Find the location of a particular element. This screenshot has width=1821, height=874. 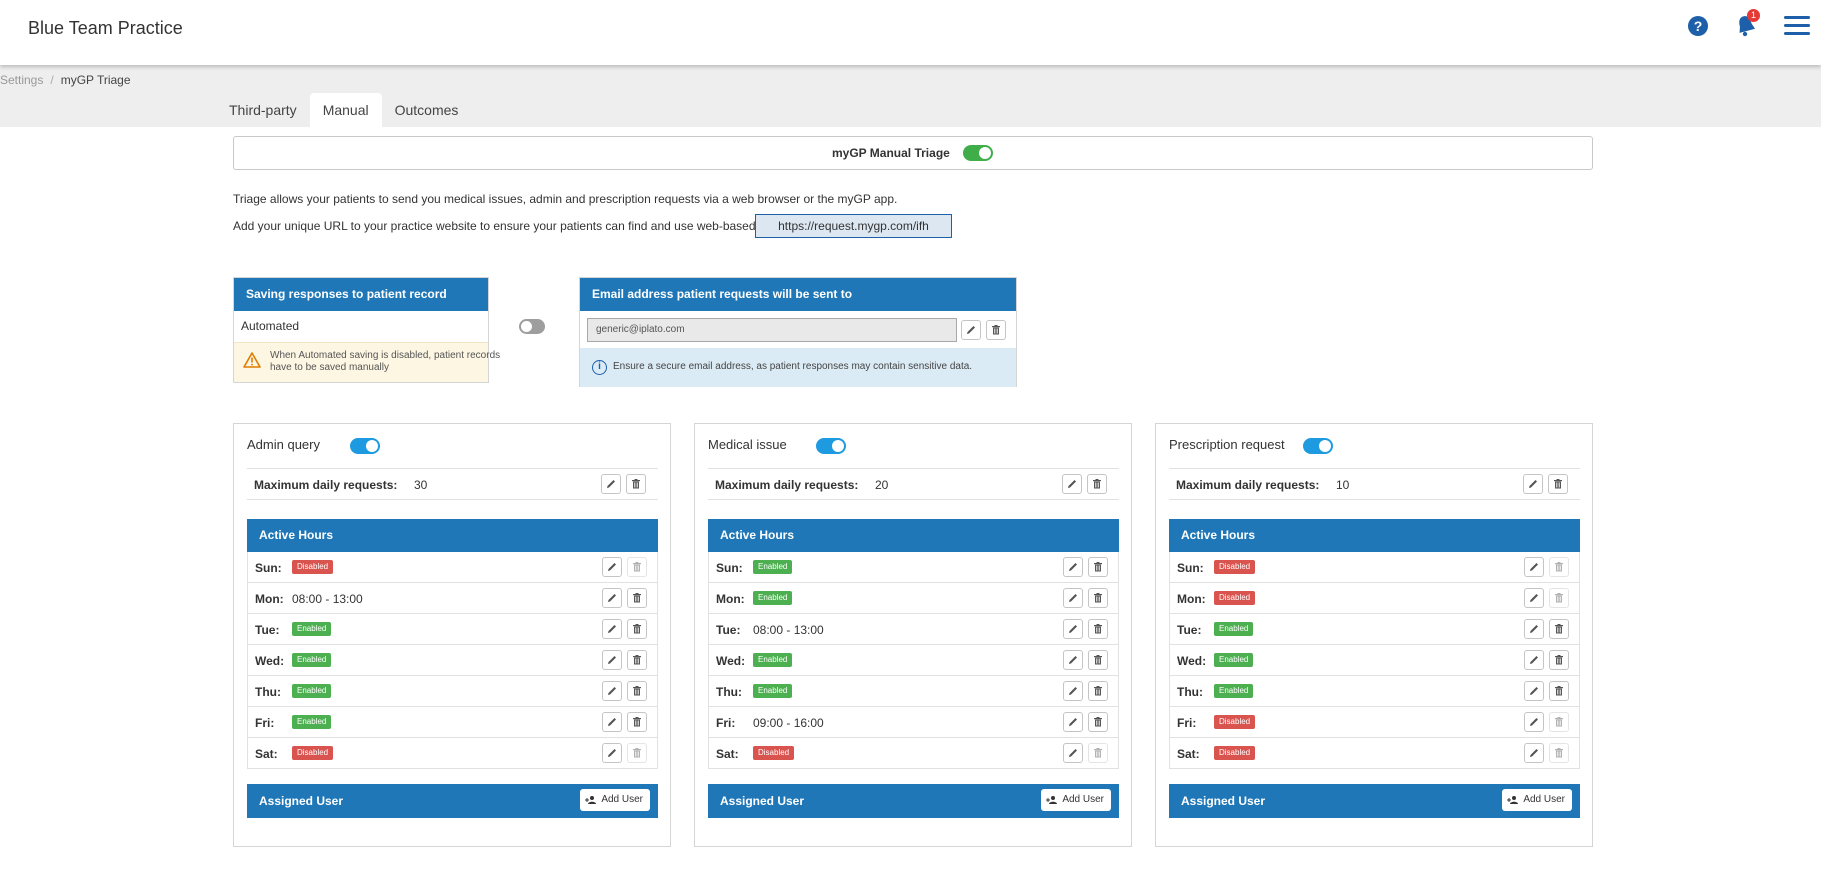

triage-url-field: https://request.mygp.com/ifh is located at coordinates (853, 226).